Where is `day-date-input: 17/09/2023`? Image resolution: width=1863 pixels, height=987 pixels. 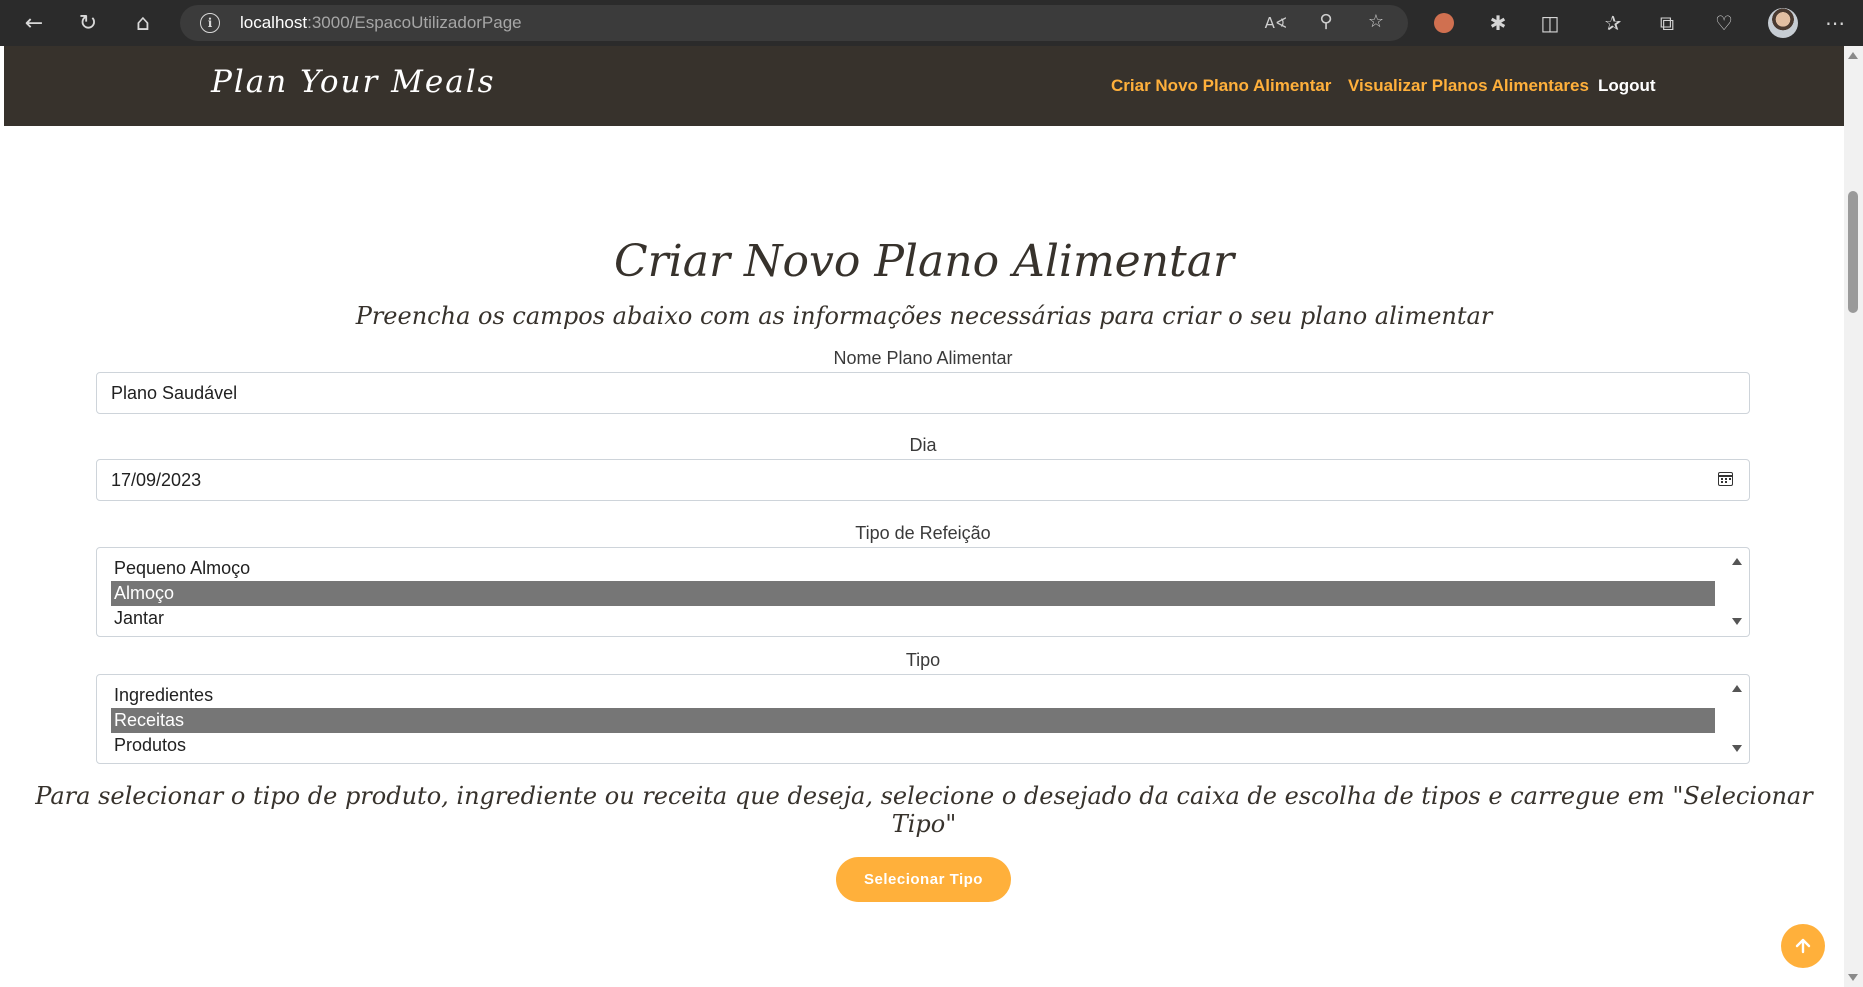
day-date-input: 17/09/2023 is located at coordinates (923, 480).